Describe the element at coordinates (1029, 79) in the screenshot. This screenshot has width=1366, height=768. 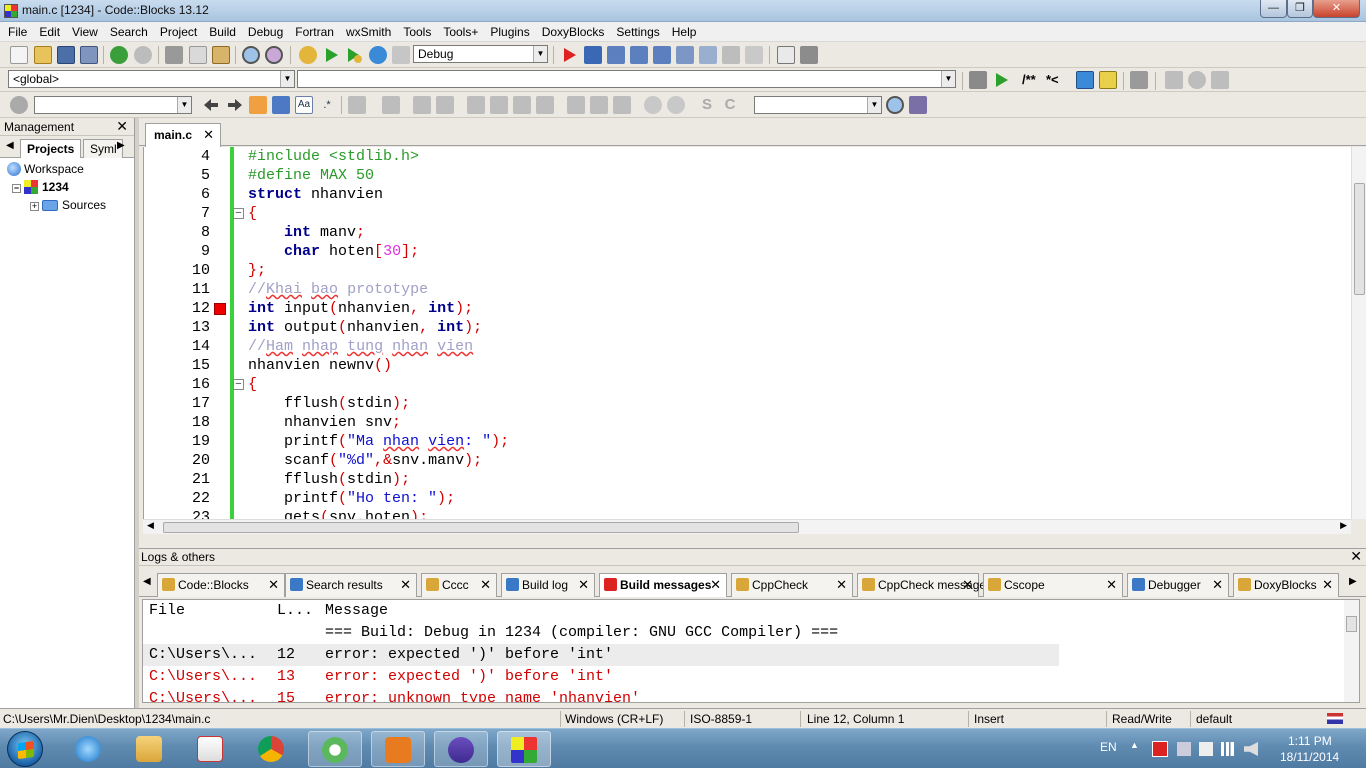
I see `doxy-block-comment-button: /**` at that location.